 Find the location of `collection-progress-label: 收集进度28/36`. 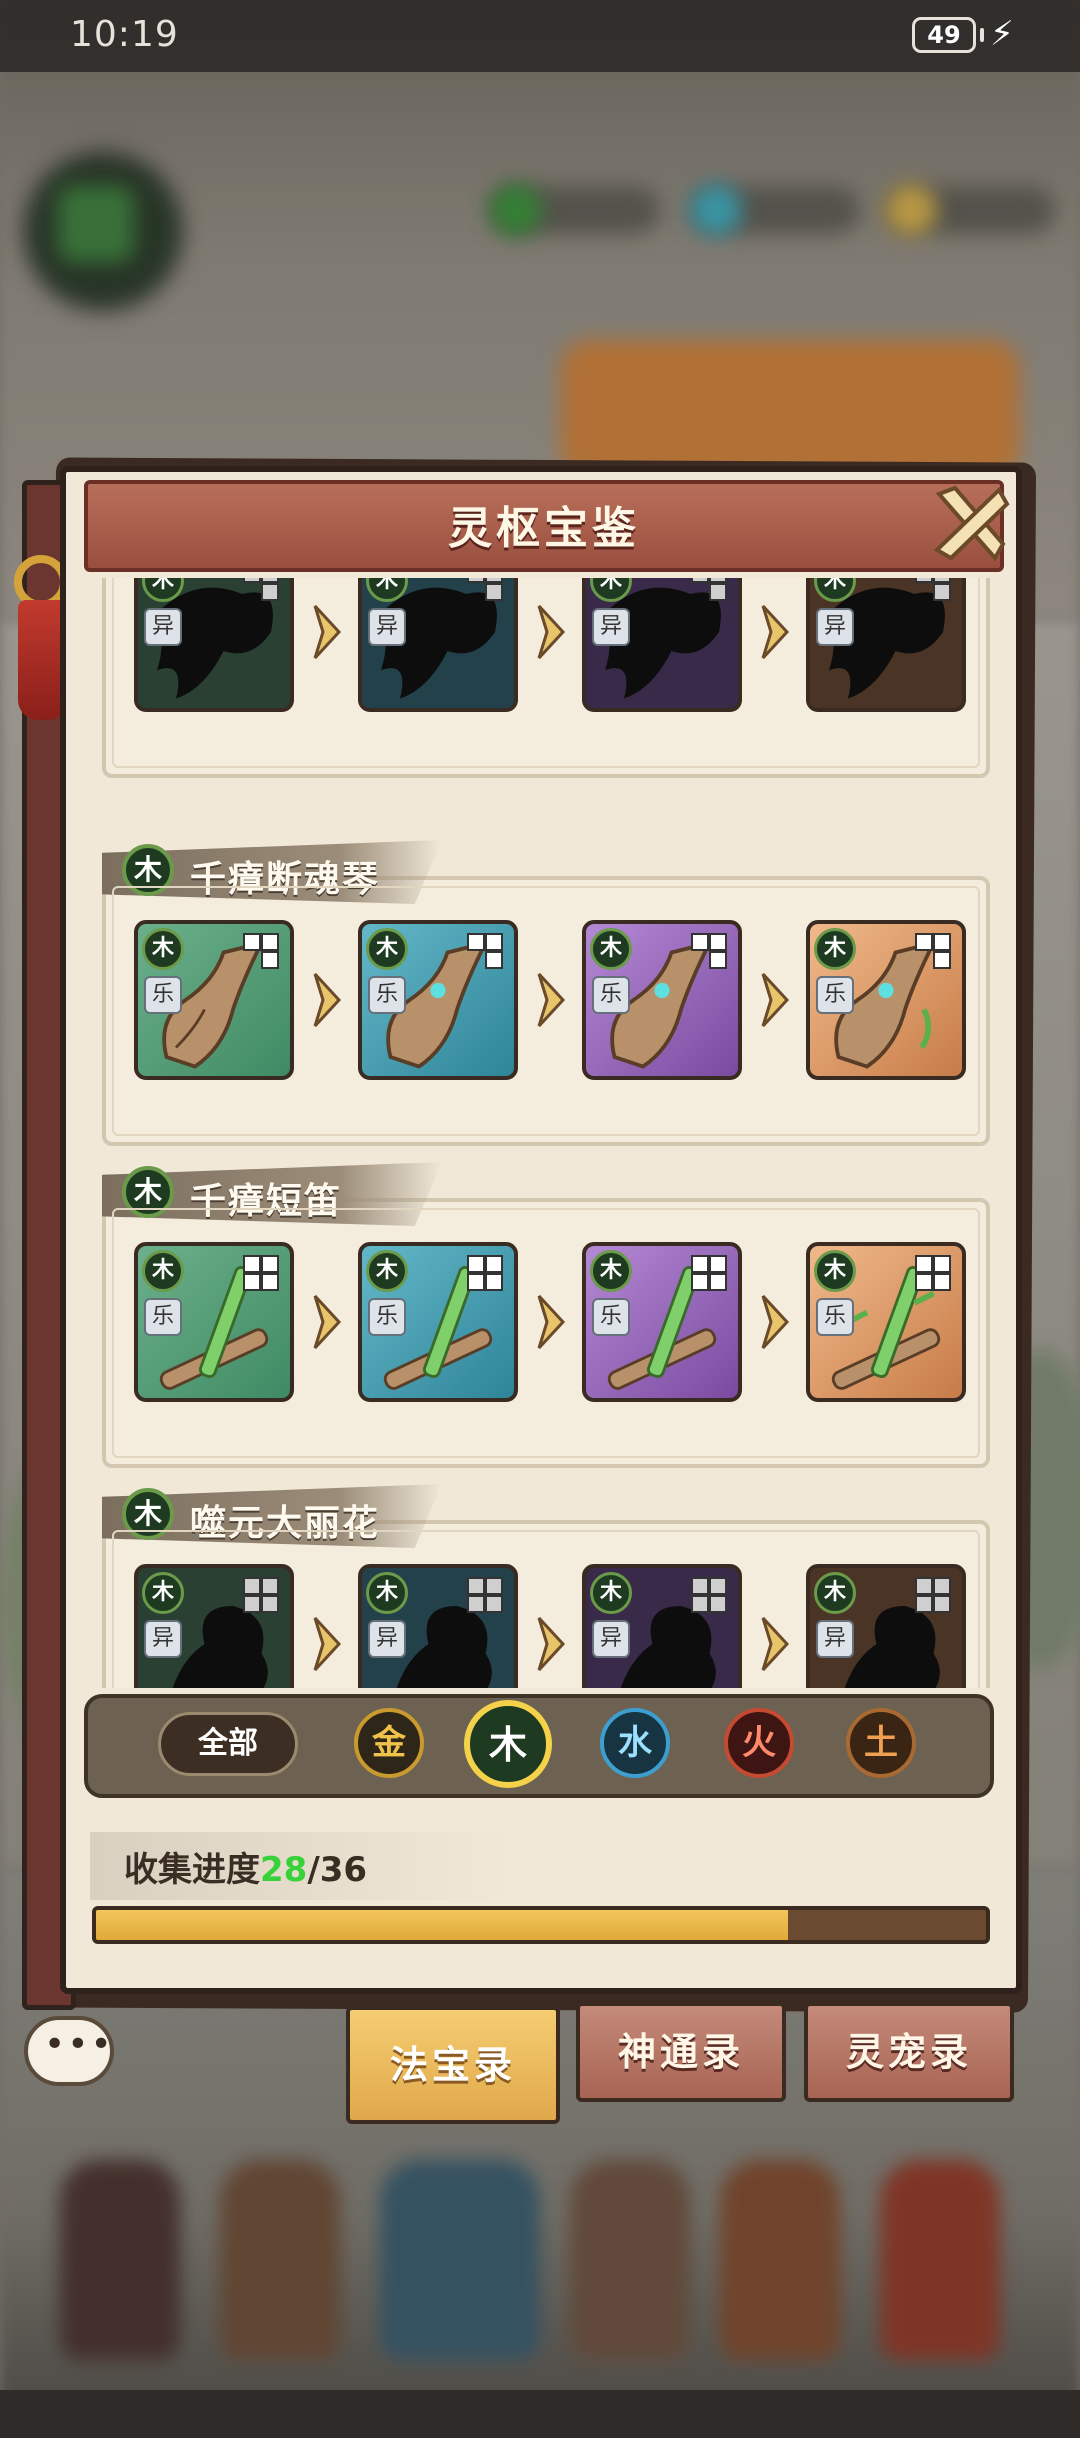

collection-progress-label: 收集进度28/36 is located at coordinates (245, 1866).